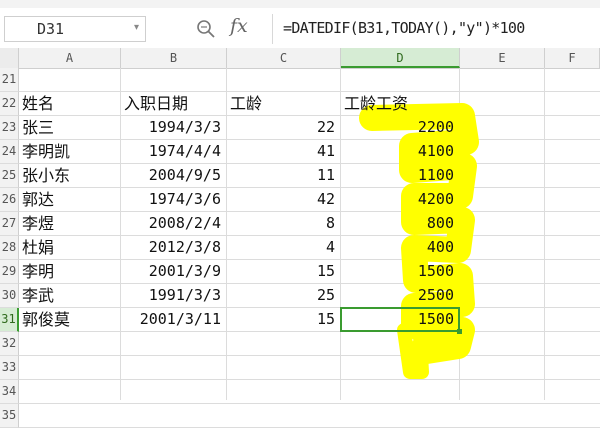  What do you see at coordinates (9, 152) in the screenshot?
I see `row-header-24: 24` at bounding box center [9, 152].